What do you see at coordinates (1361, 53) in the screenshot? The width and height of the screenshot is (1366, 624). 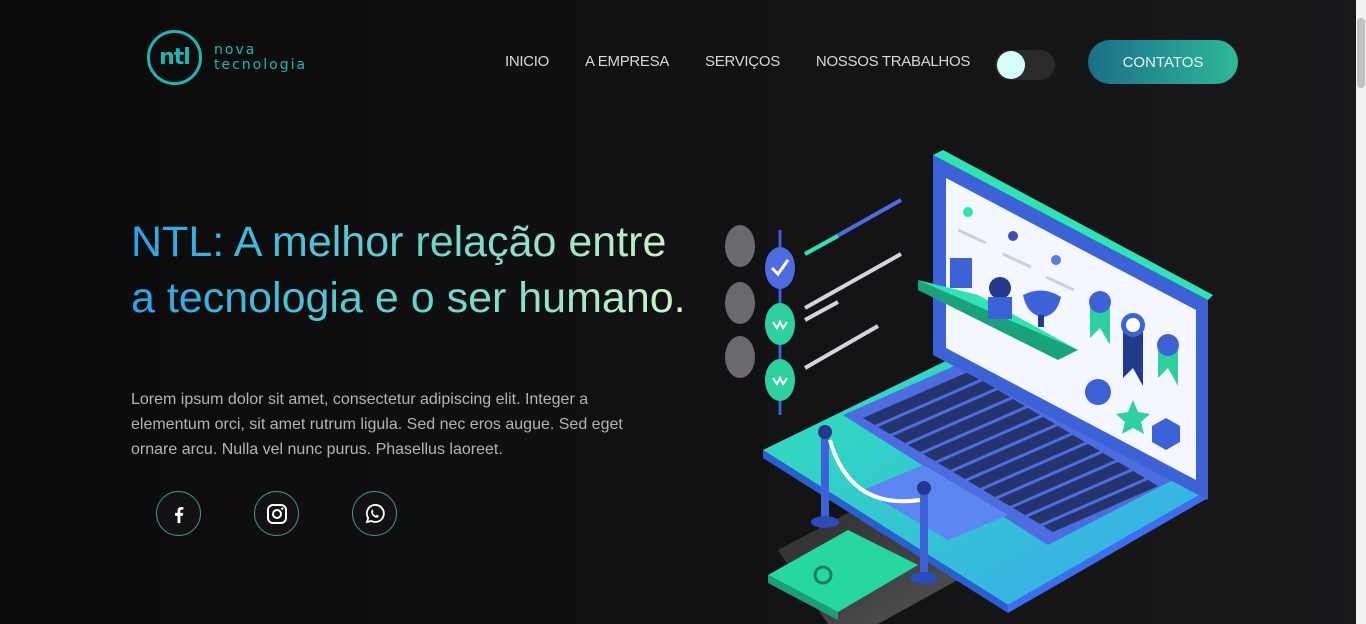 I see `scrollbar-thumb` at bounding box center [1361, 53].